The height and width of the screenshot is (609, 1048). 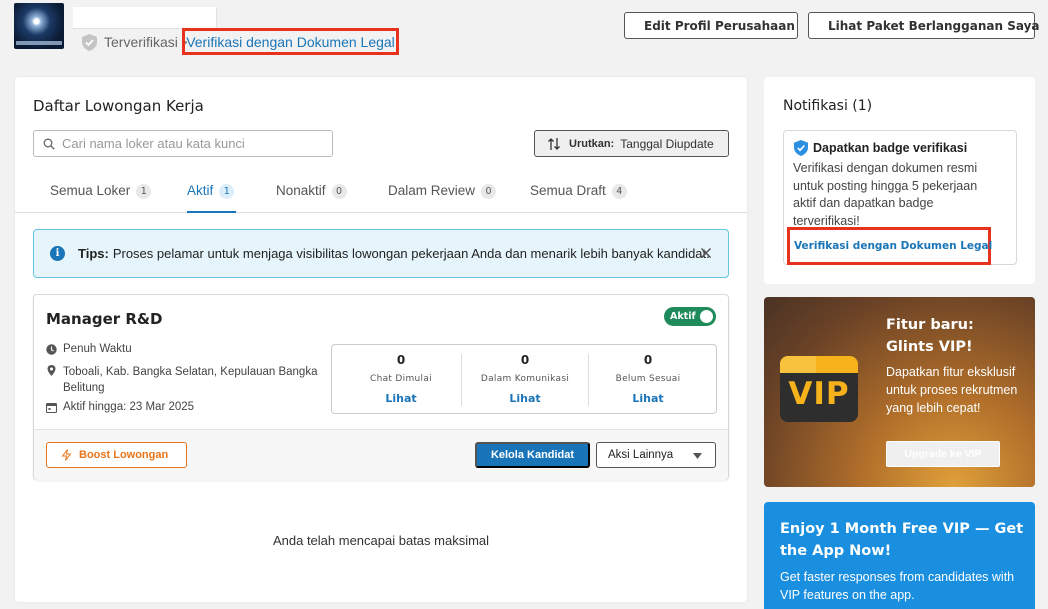 I want to click on more-actions-label: Aksi Lainnya, so click(x=641, y=455).